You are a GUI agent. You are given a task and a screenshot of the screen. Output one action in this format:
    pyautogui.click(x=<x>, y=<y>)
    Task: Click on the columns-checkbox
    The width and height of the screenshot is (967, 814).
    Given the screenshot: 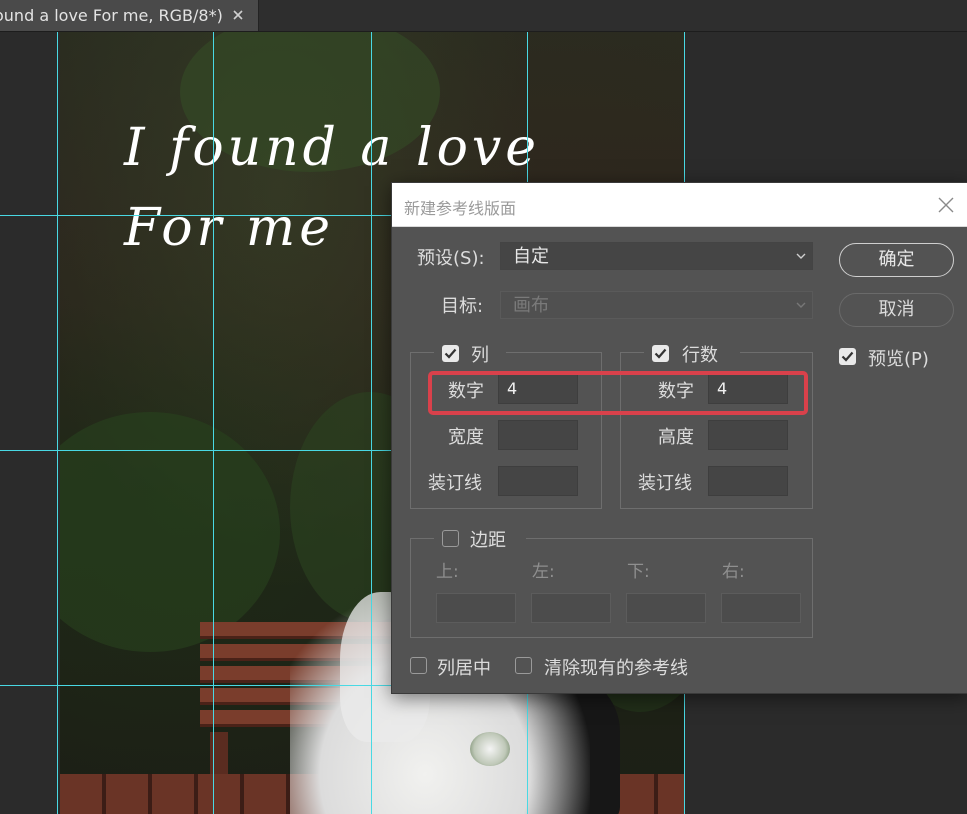 What is the action you would take?
    pyautogui.click(x=450, y=353)
    